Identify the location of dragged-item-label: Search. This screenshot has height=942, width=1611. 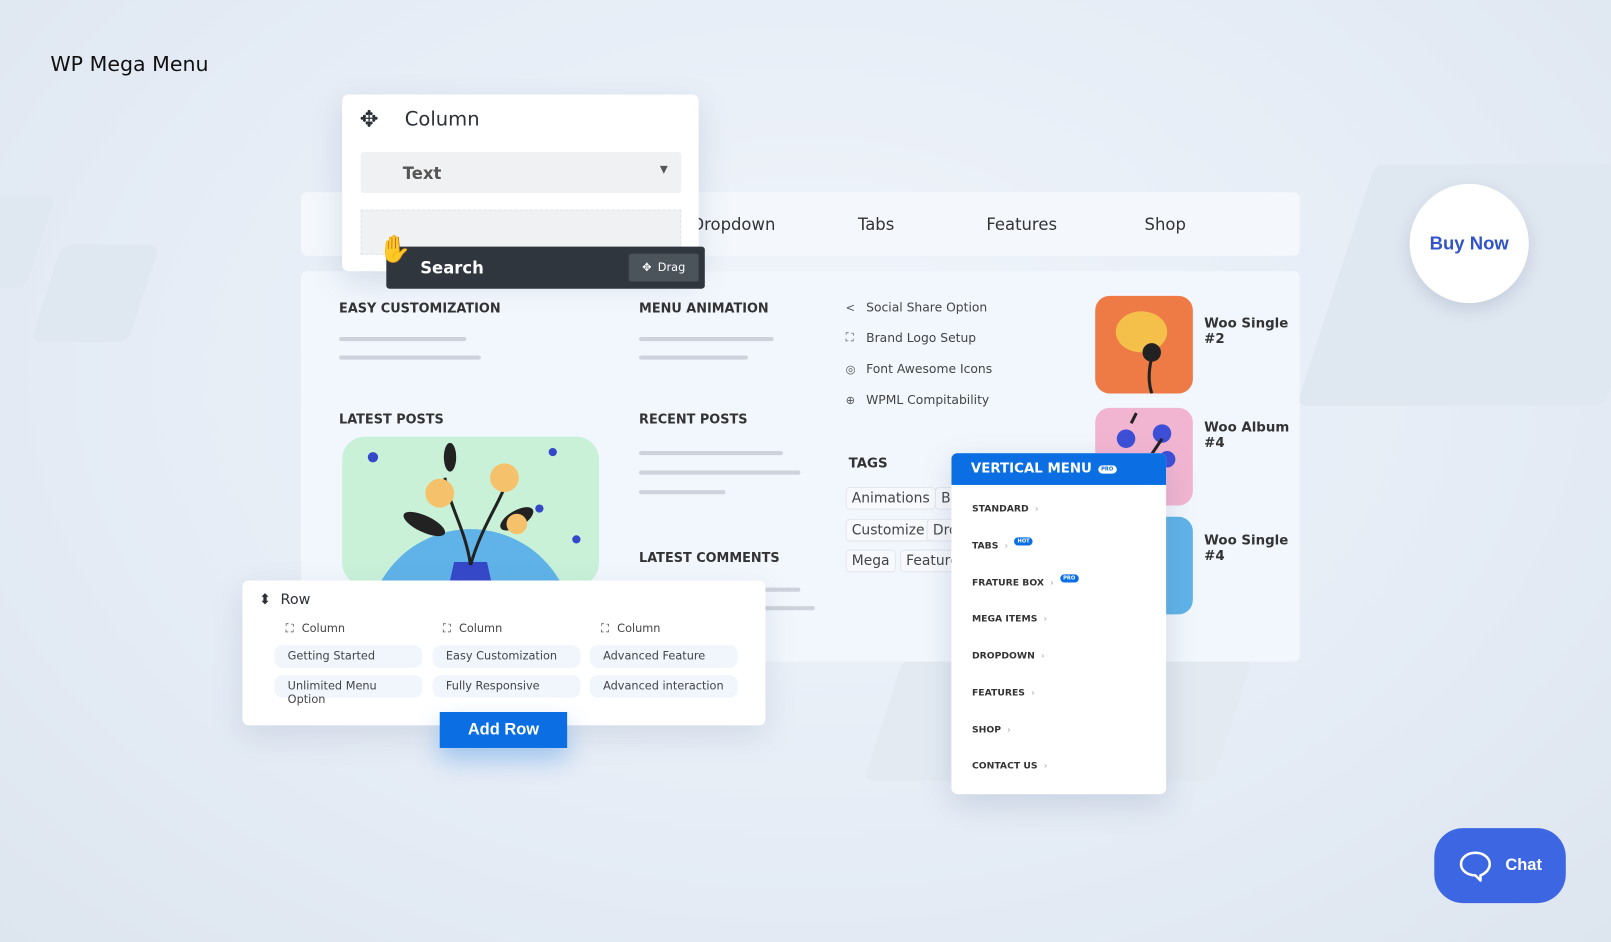
(452, 267).